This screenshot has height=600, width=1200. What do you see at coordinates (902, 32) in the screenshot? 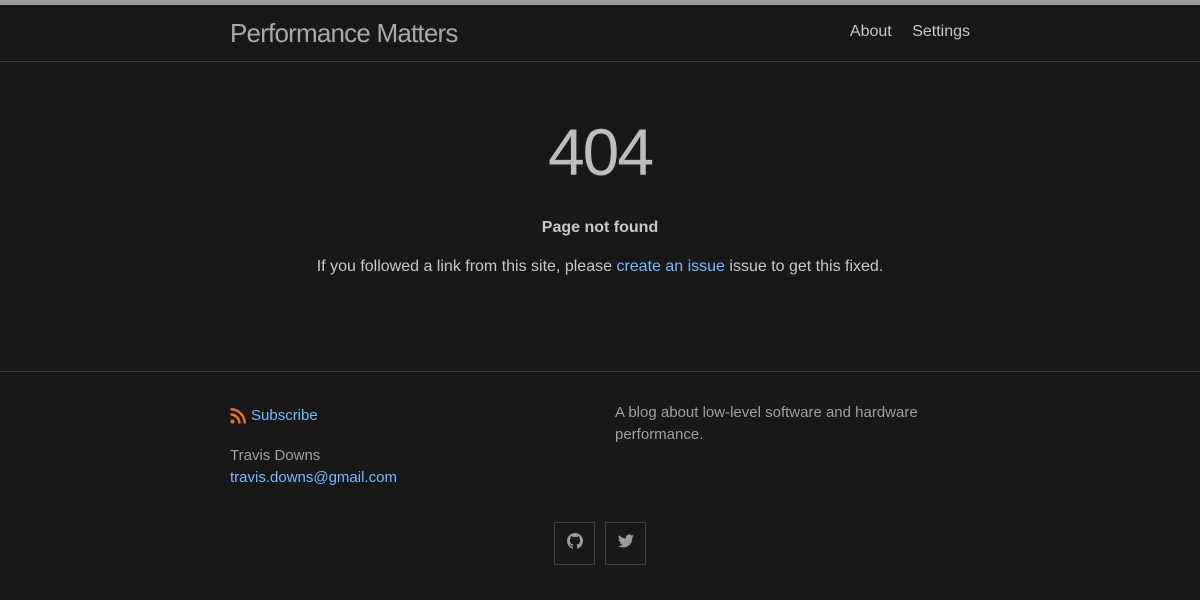
I see `site-nav: About Settings` at bounding box center [902, 32].